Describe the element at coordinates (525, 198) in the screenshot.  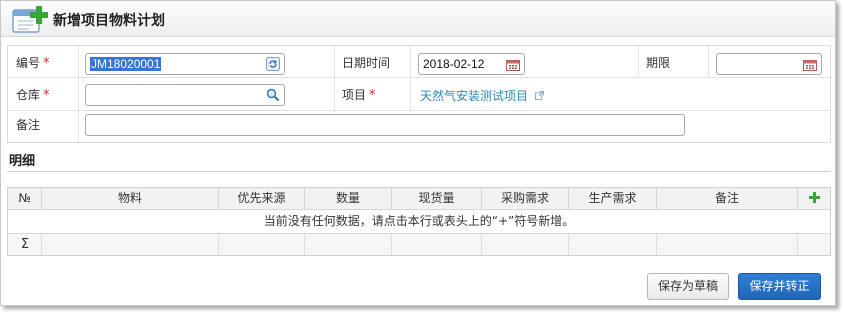
I see `column-header-purchase: 采购需求` at that location.